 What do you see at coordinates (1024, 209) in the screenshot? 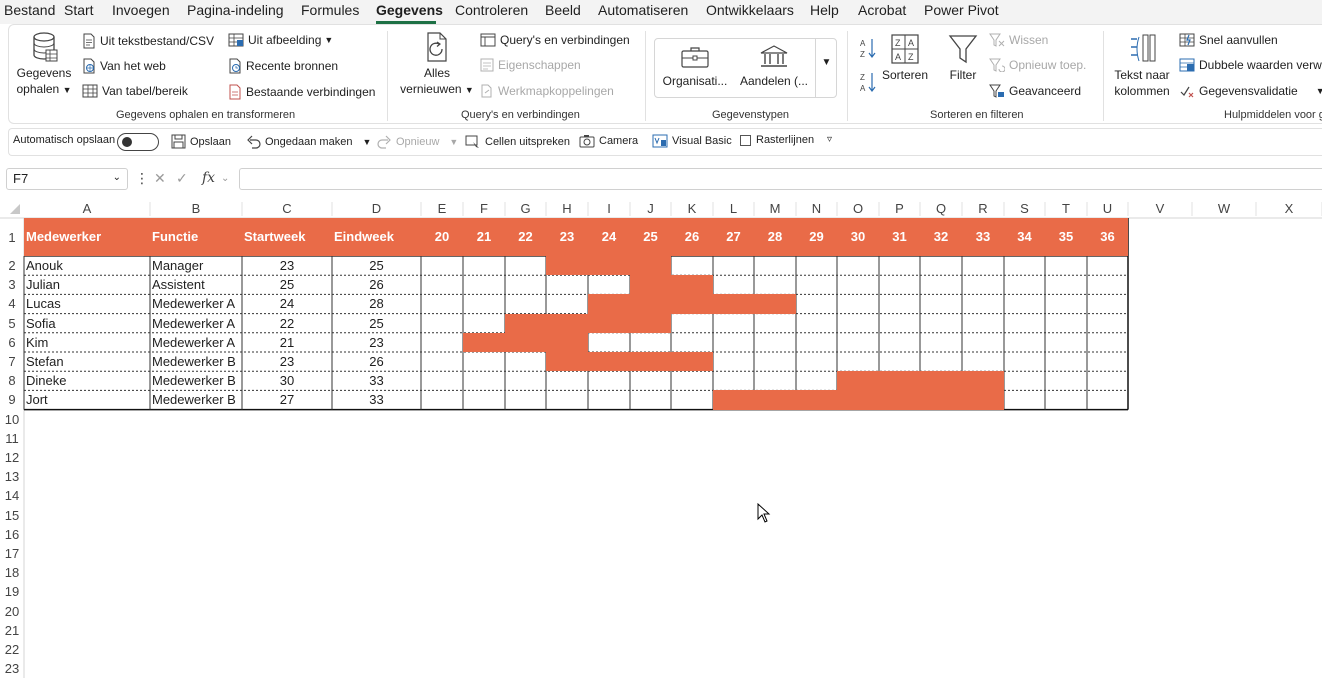
I see `column-header: S` at bounding box center [1024, 209].